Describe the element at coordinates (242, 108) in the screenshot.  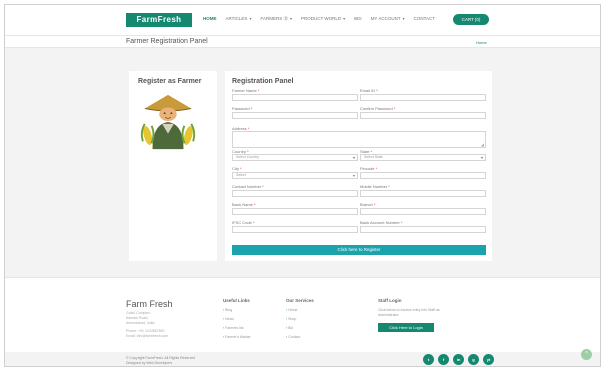
I see `password-label: Password *` at that location.